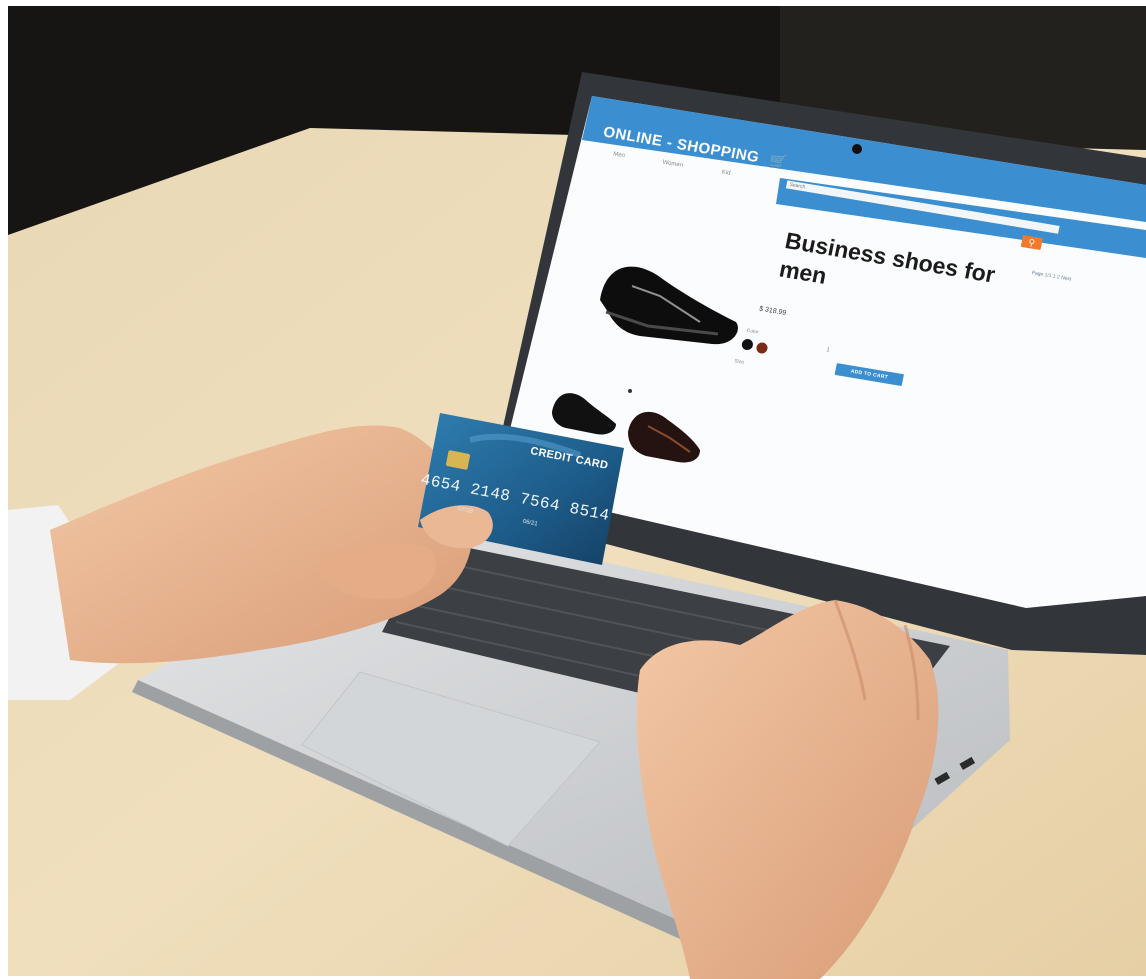 The image size is (1146, 979). I want to click on search-icon: ⚲, so click(1032, 243).